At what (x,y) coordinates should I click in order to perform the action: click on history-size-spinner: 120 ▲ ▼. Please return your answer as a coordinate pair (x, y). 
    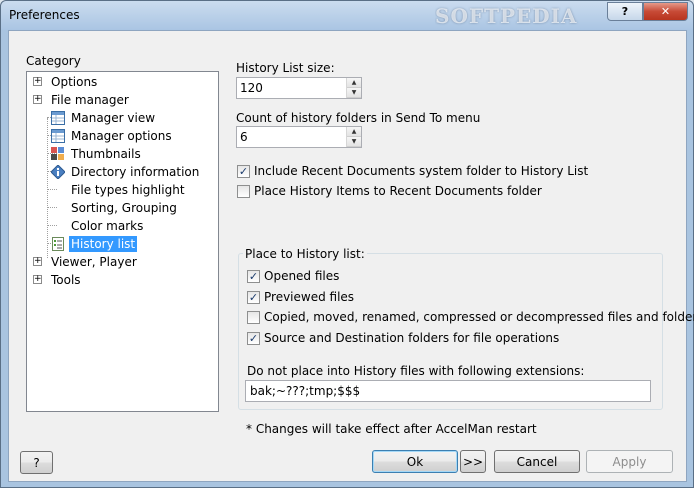
    Looking at the image, I should click on (299, 88).